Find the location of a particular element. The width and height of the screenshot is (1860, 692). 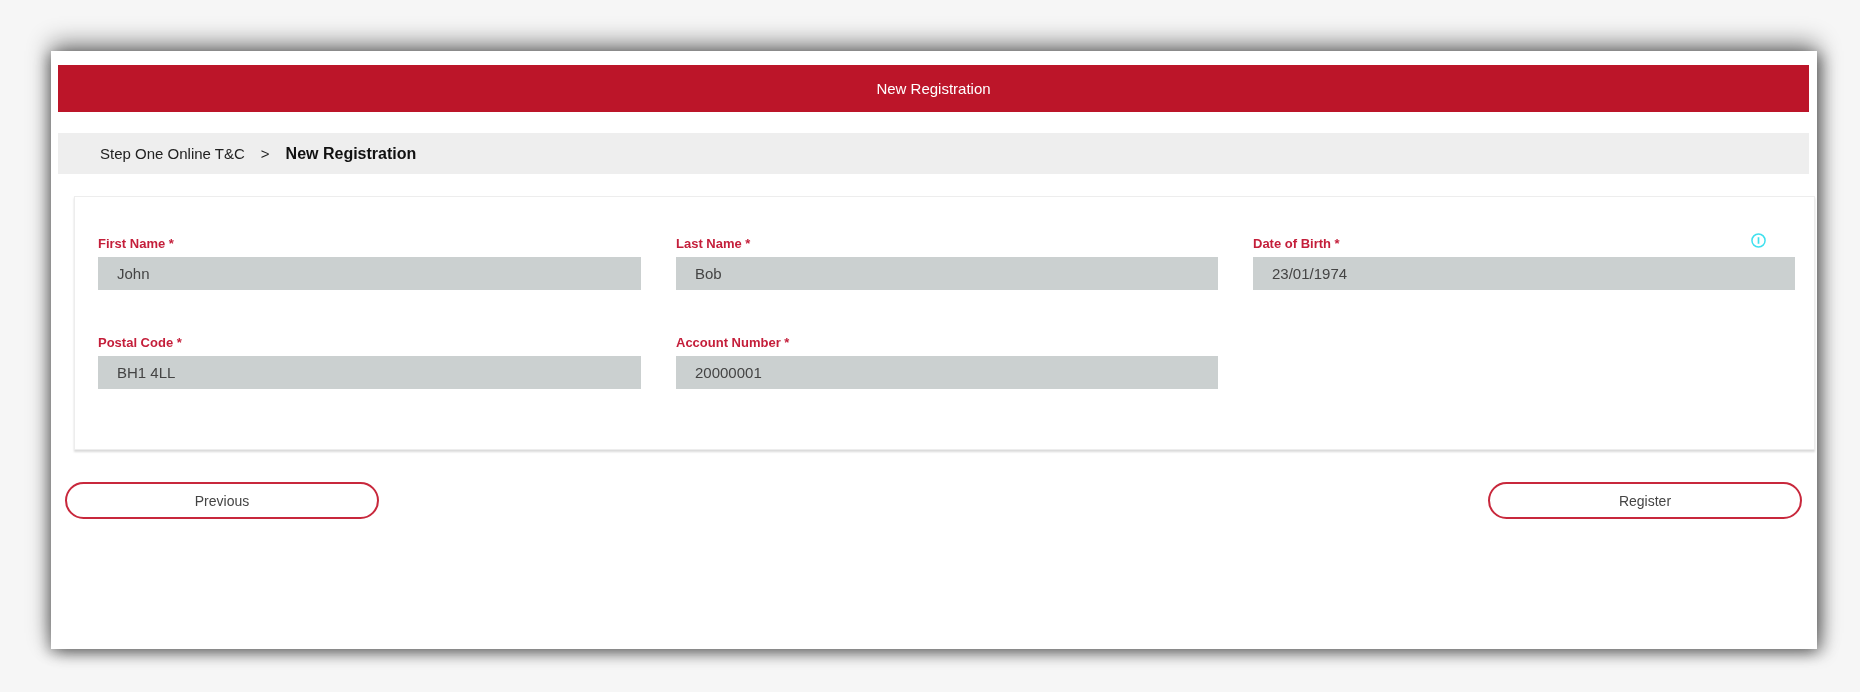

field-label: First Name * is located at coordinates (136, 243).